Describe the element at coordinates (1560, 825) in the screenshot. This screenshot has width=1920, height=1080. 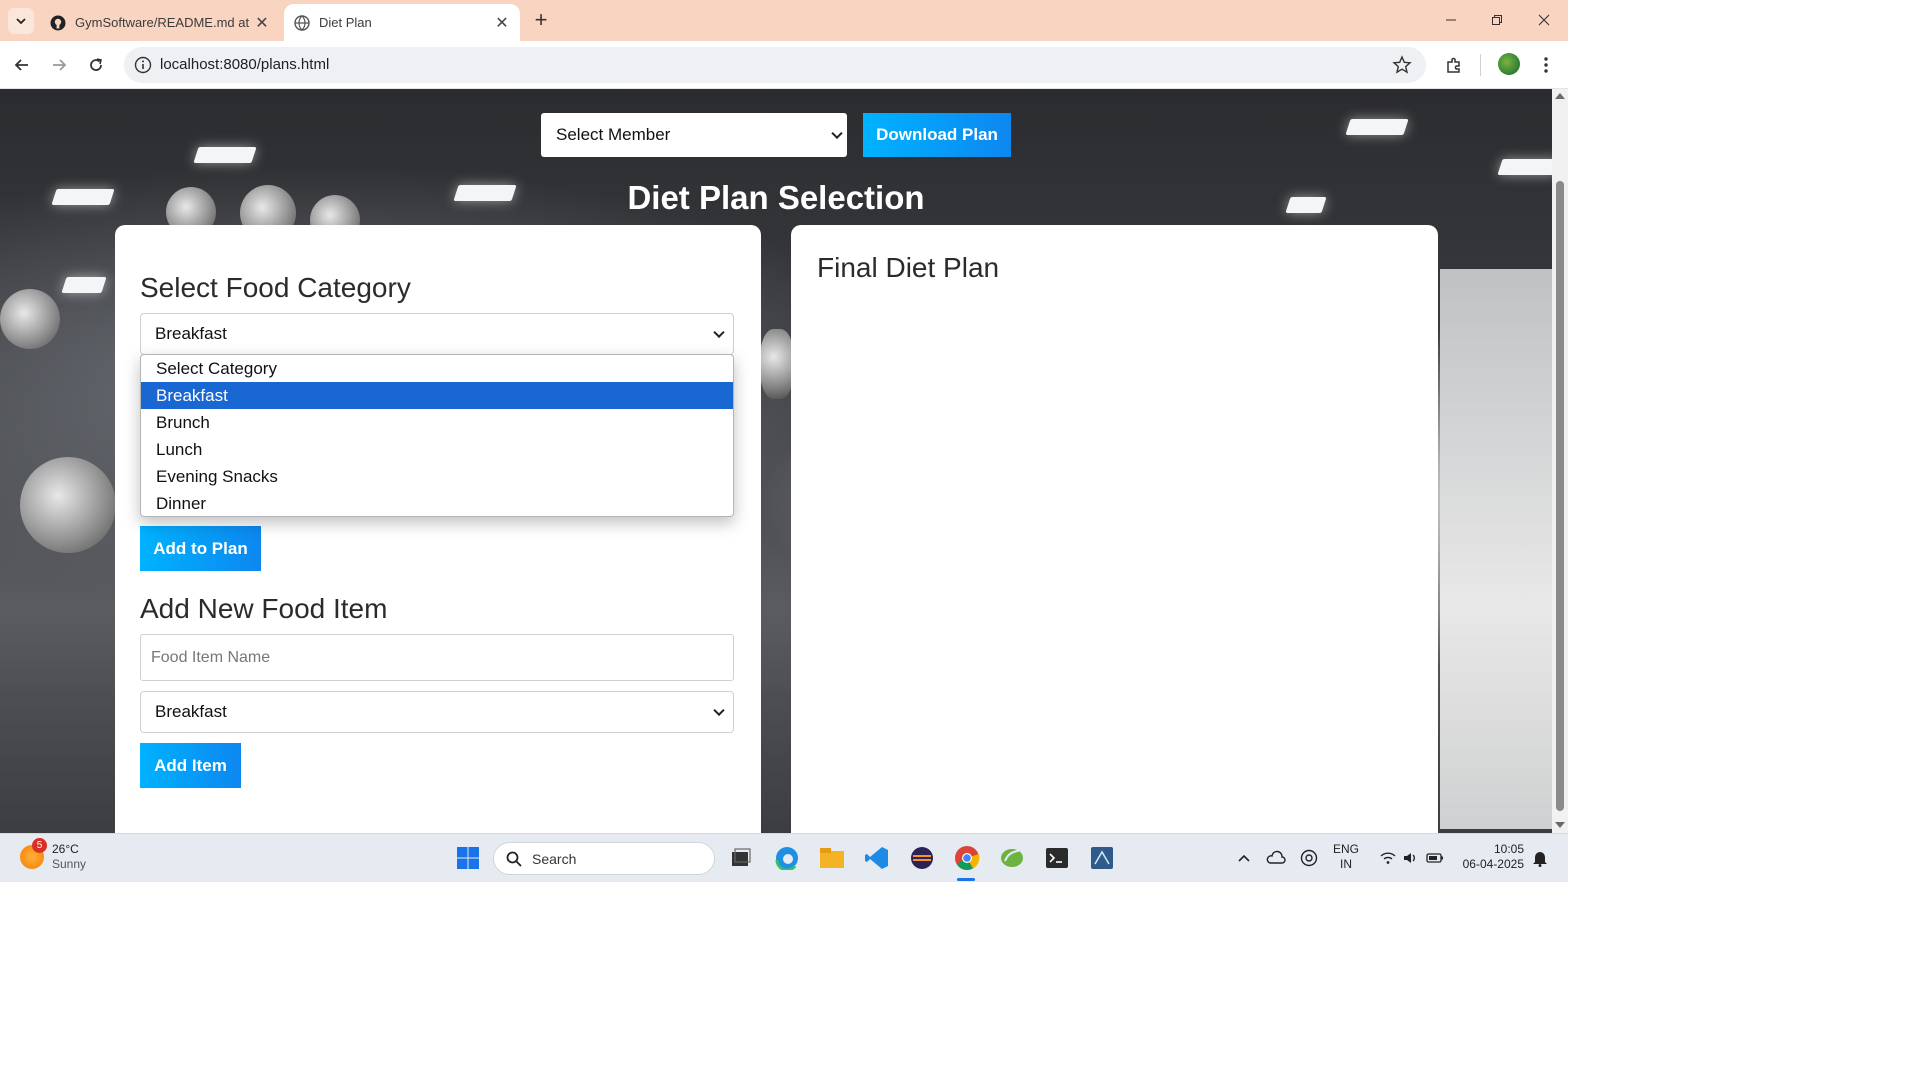
I see `scroll-down-icon` at that location.